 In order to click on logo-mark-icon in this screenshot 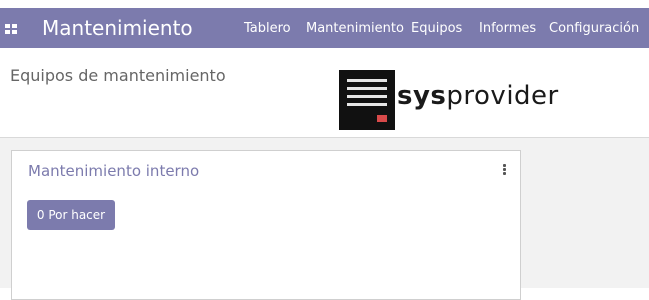, I will do `click(367, 100)`.